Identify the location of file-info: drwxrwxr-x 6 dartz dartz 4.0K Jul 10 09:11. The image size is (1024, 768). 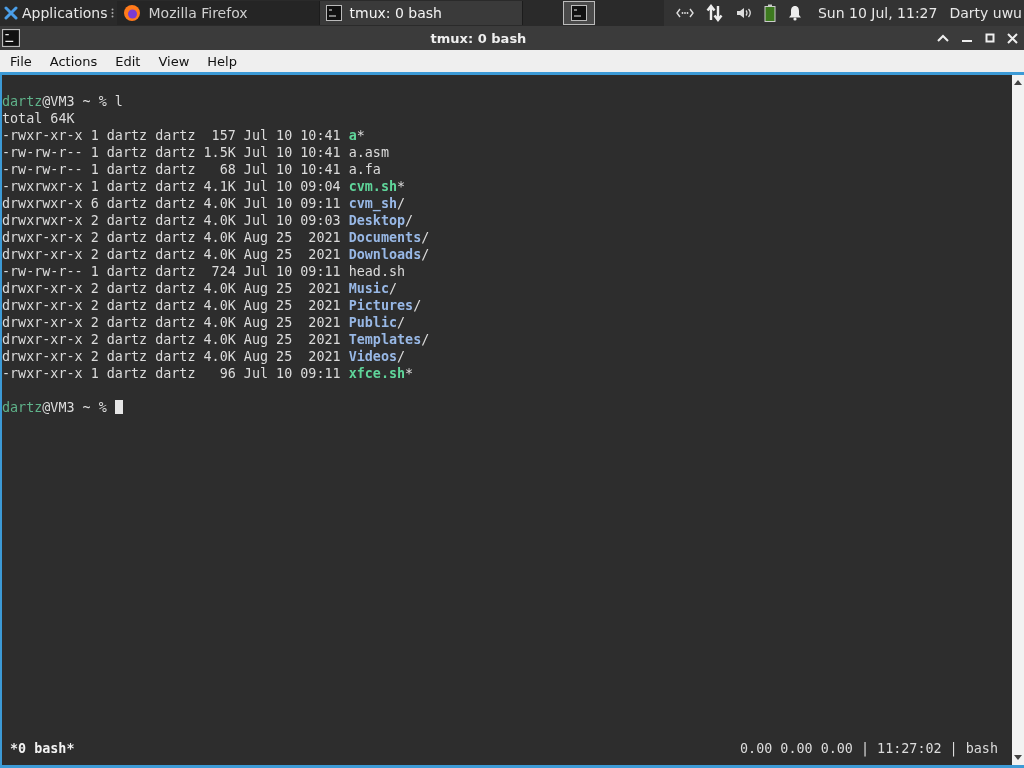
(172, 203).